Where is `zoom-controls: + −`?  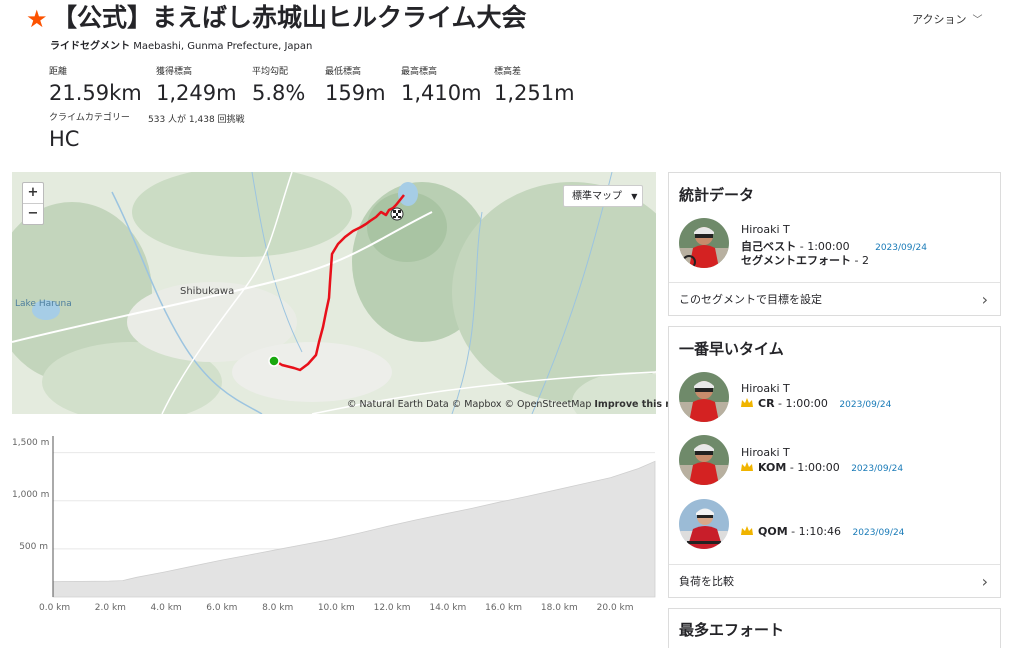 zoom-controls: + − is located at coordinates (33, 203).